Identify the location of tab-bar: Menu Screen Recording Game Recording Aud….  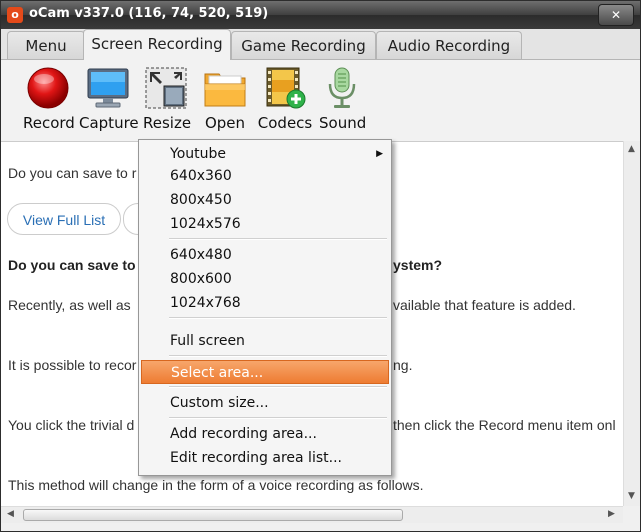
(320, 44).